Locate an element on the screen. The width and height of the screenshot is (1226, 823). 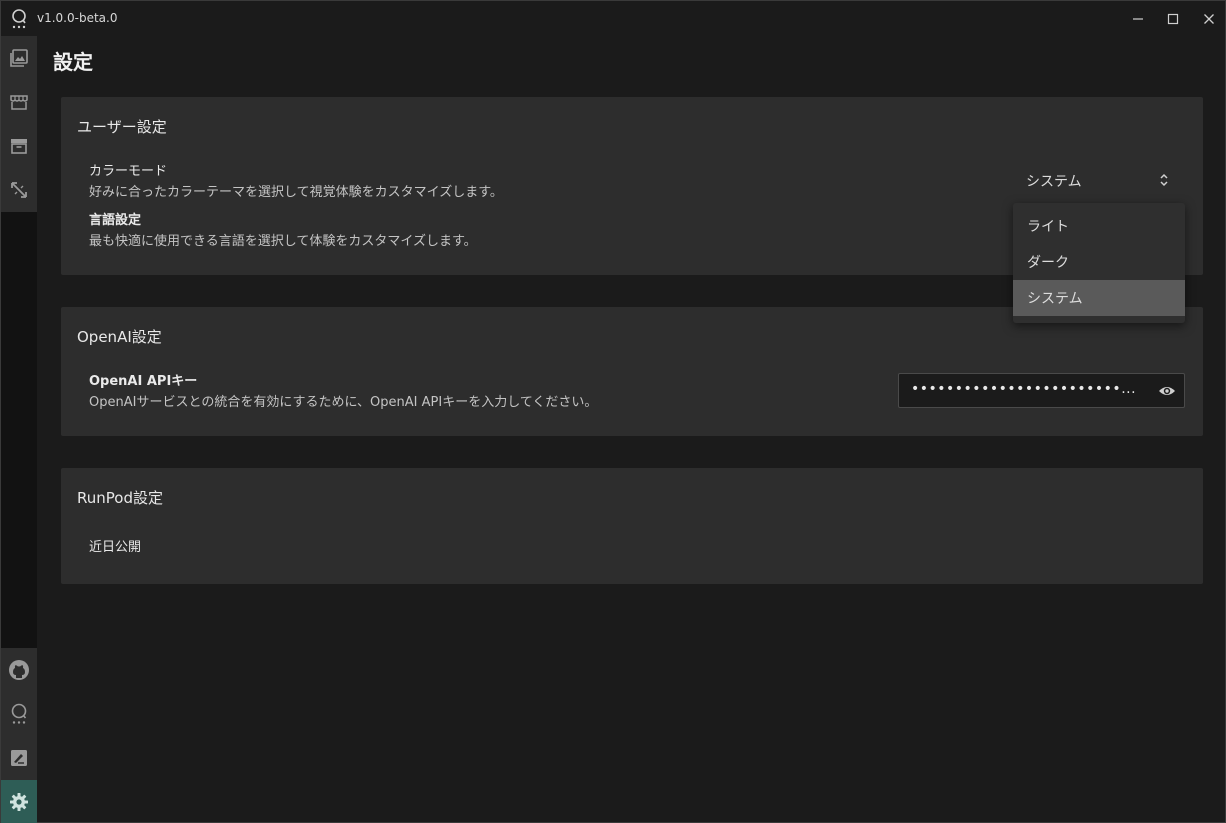
store-icon is located at coordinates (19, 102).